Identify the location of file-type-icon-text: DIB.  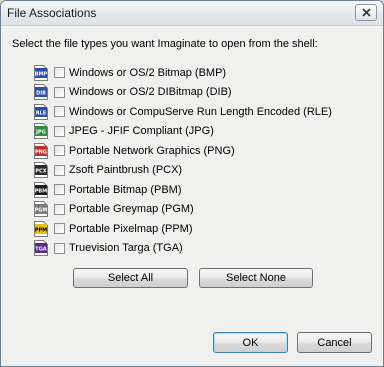
(41, 94).